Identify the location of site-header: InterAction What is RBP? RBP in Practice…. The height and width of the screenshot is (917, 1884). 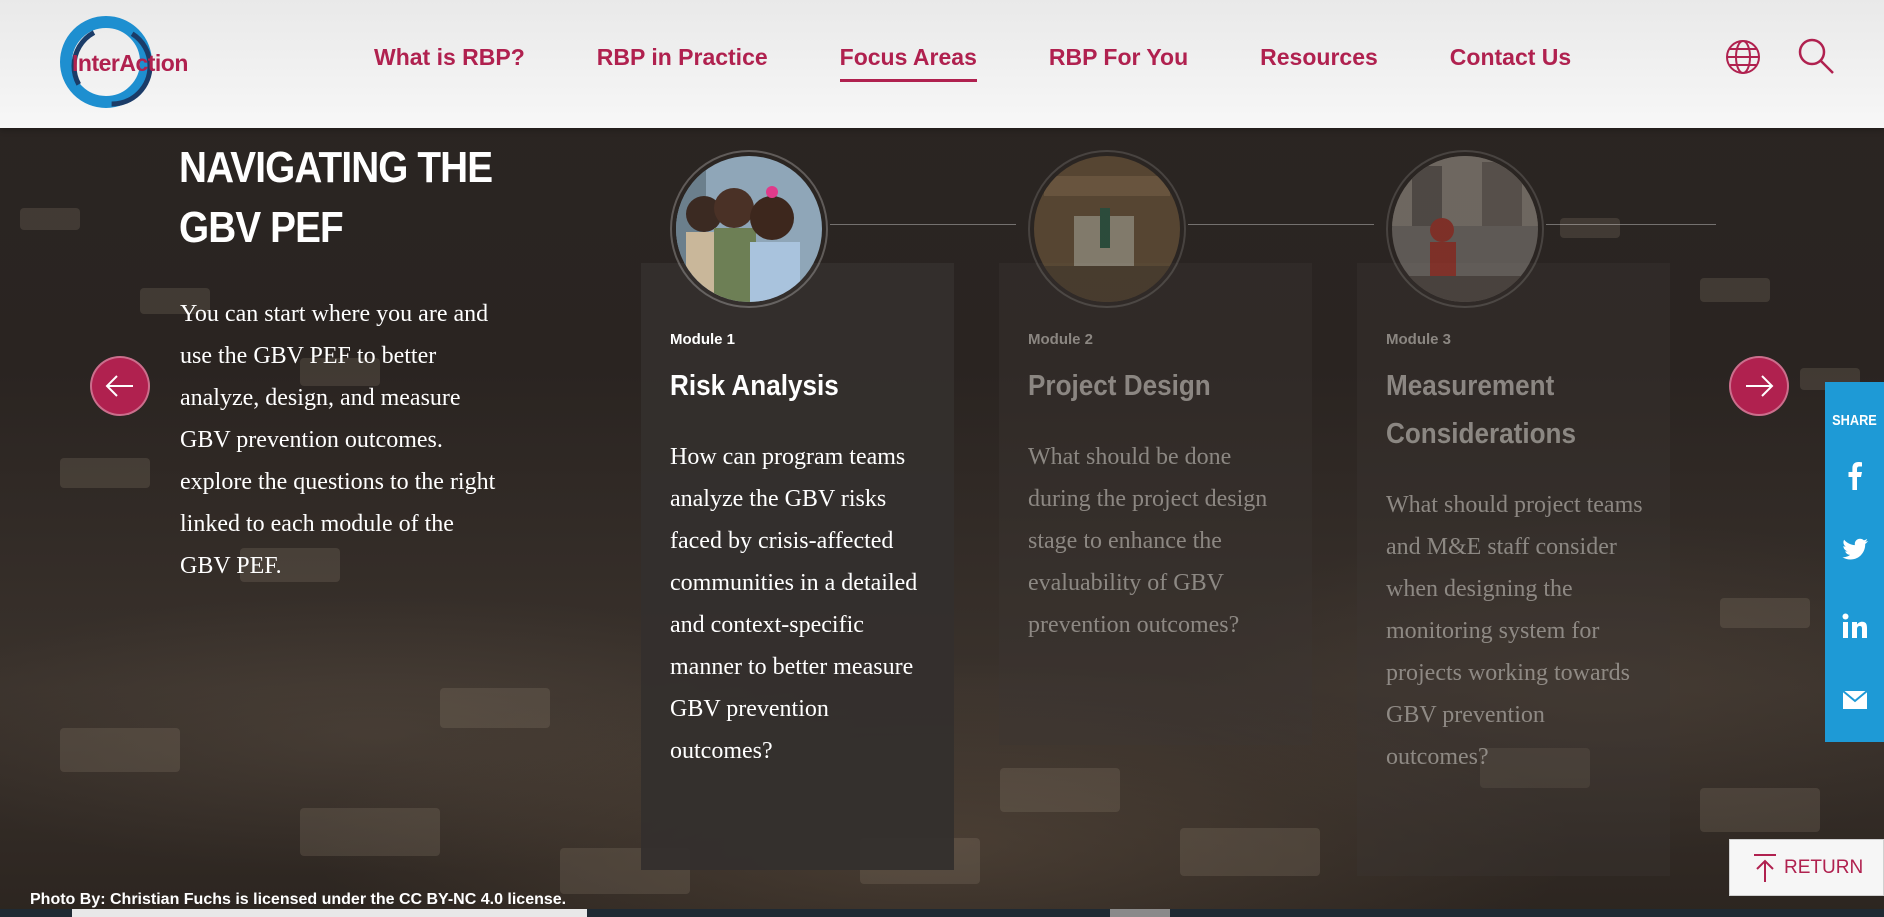
(942, 64).